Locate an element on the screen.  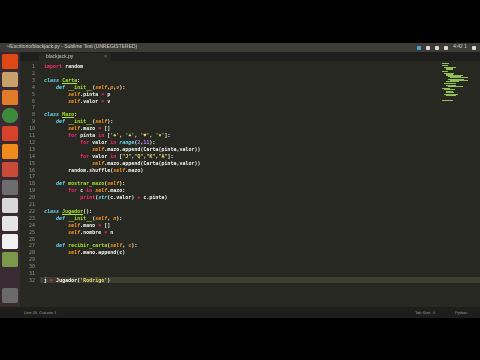
writer-icon is located at coordinates (10, 223).